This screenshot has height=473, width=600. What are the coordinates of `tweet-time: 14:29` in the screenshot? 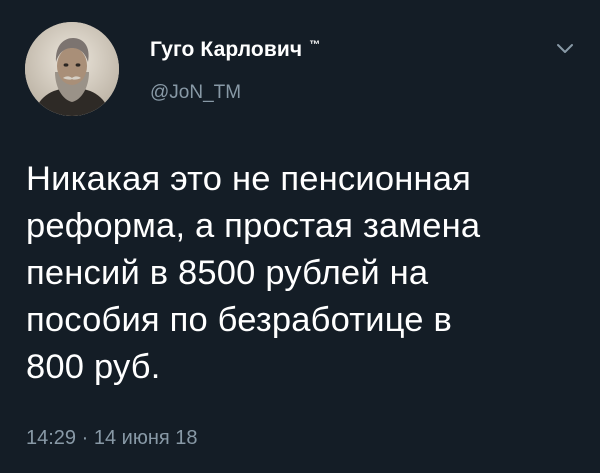 It's located at (51, 438).